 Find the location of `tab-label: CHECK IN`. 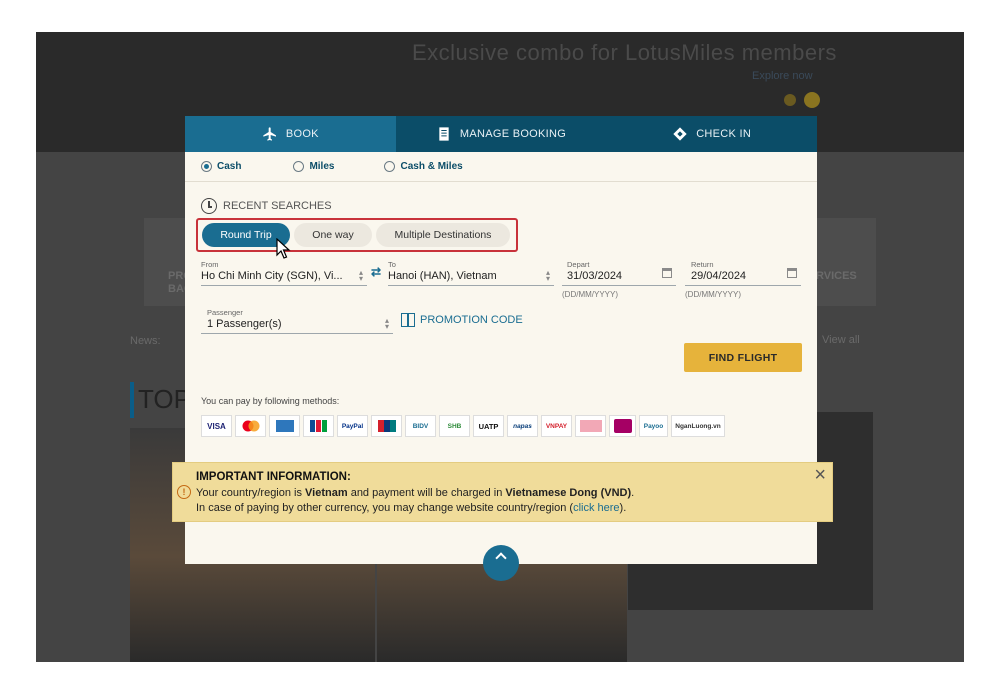

tab-label: CHECK IN is located at coordinates (724, 134).